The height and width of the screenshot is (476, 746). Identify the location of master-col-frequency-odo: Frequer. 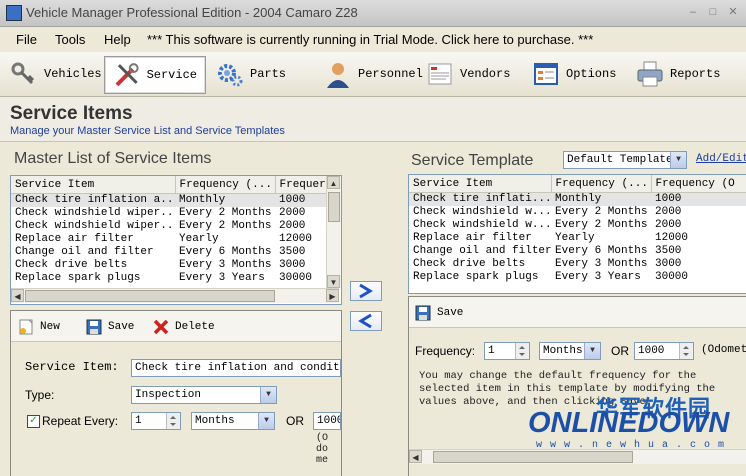
(301, 185).